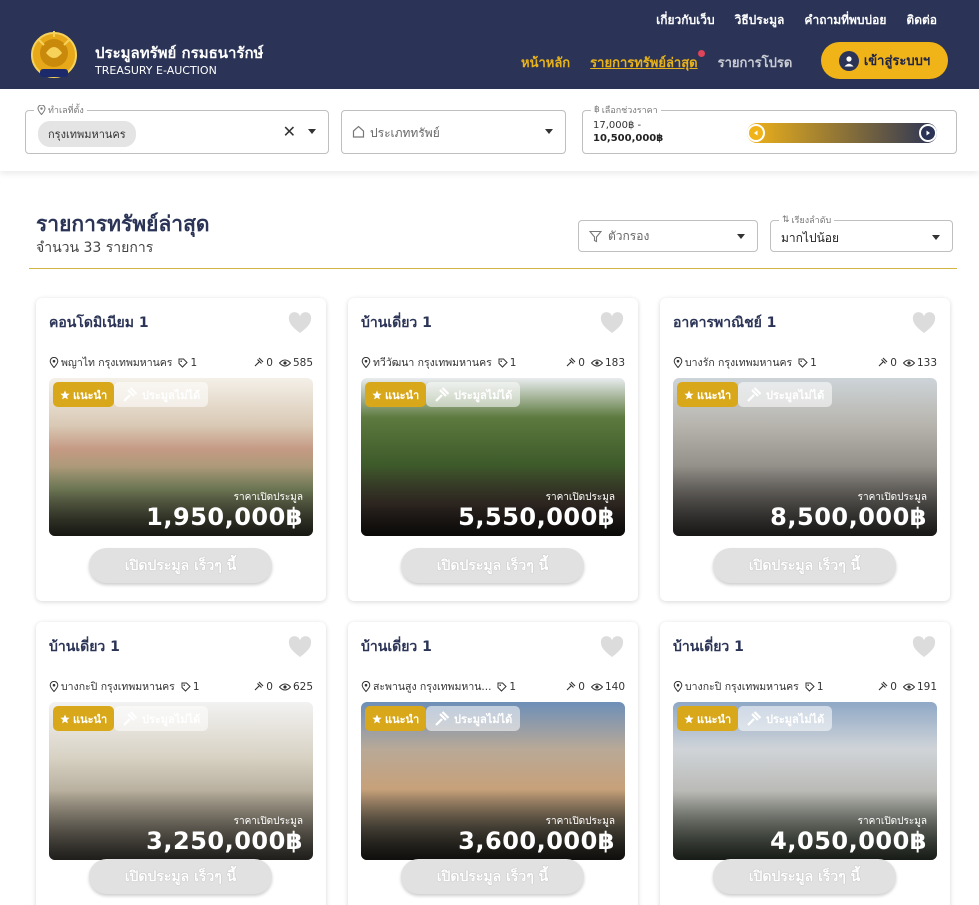  I want to click on listing-meta: ทวีวัฒนา กรุงเทพมหานคร 1 0 183, so click(493, 362).